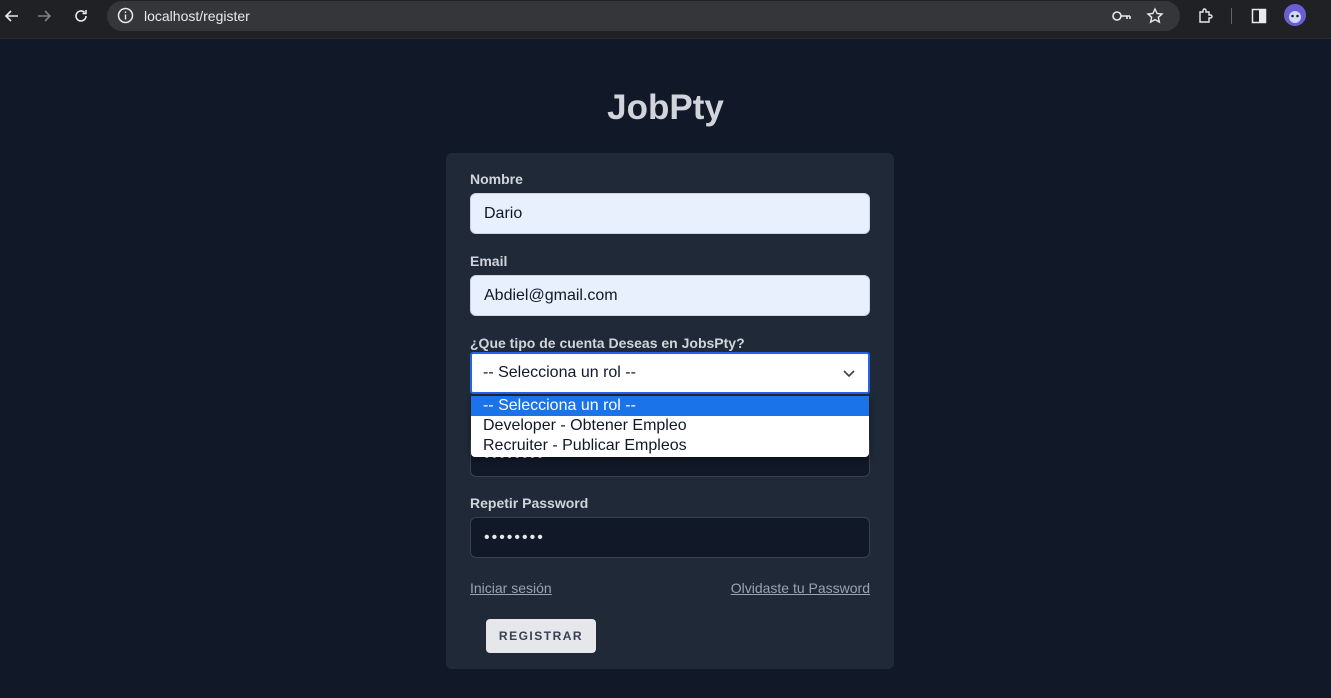  I want to click on email-field: Abdiel@gmail.com, so click(670, 295).